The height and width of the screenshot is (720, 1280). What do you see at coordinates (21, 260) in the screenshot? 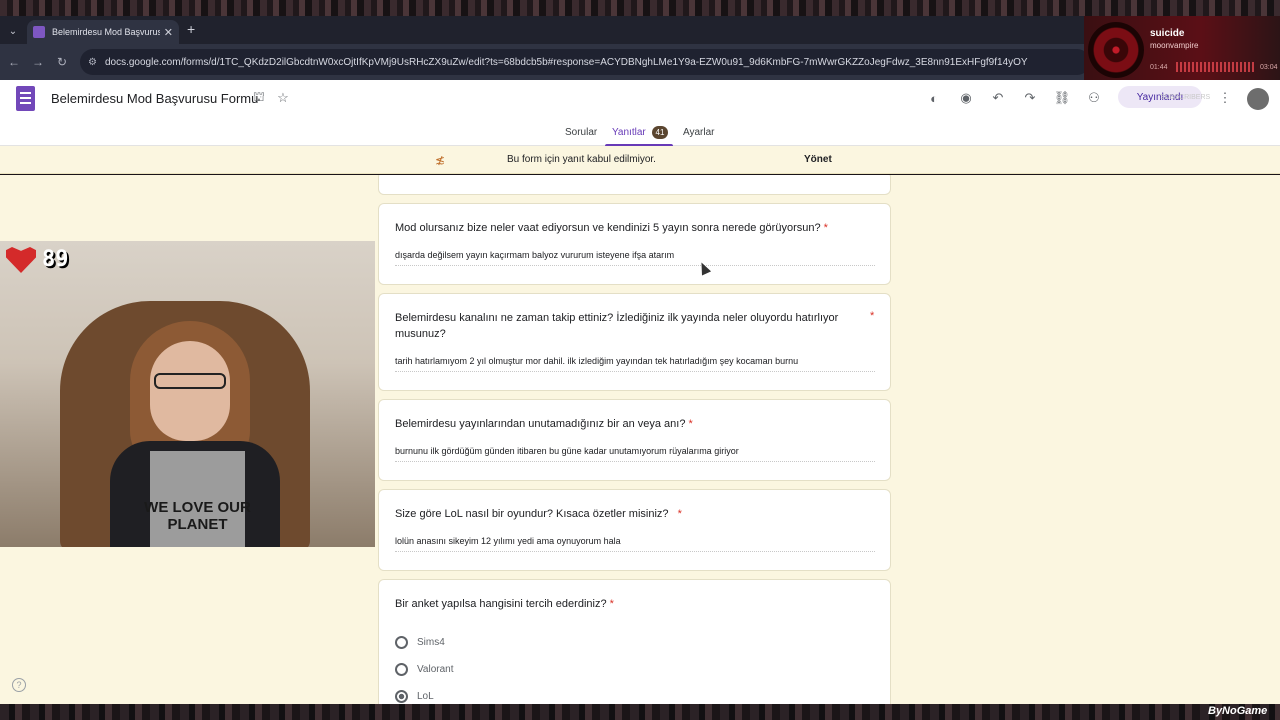
I see `heart-icon` at bounding box center [21, 260].